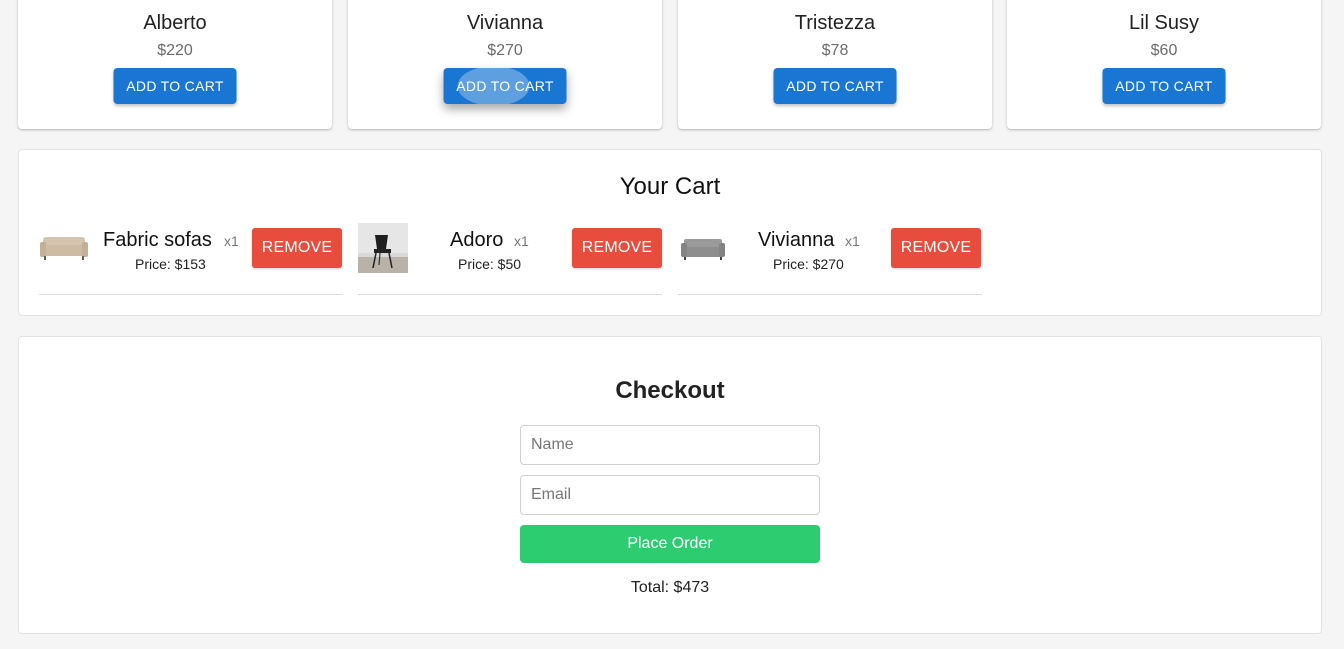 The image size is (1344, 649). Describe the element at coordinates (835, 50) in the screenshot. I see `product-price: $78` at that location.